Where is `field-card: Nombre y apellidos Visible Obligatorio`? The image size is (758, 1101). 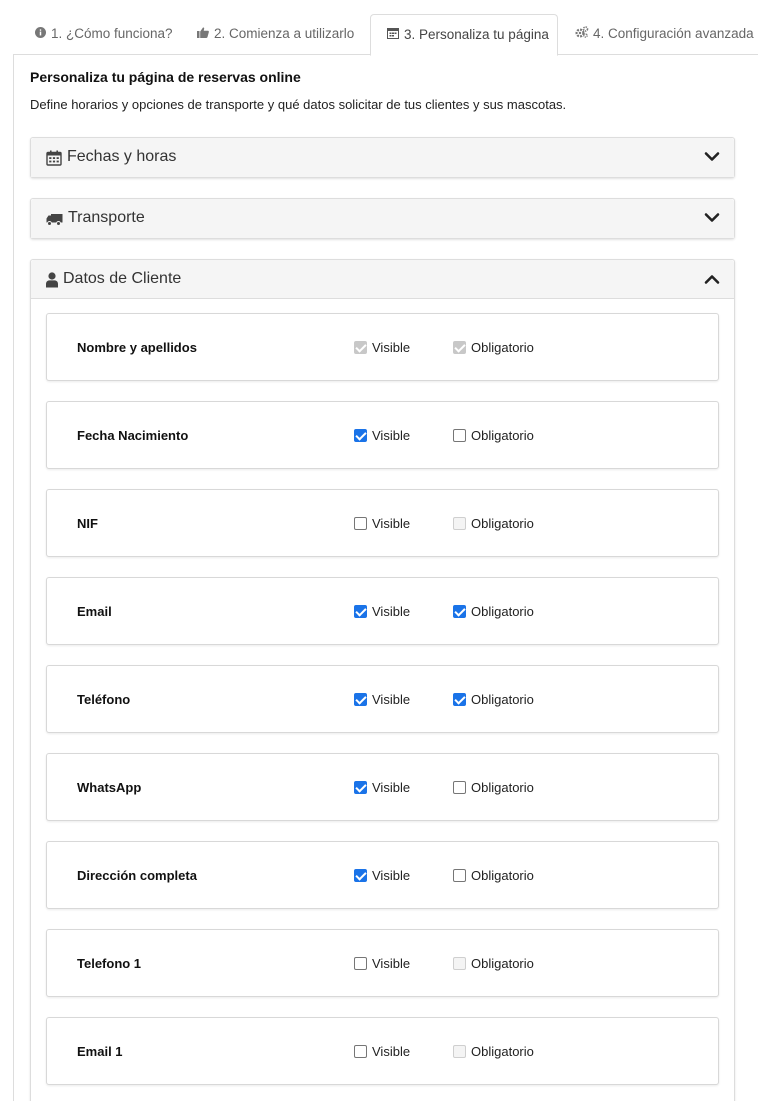
field-card: Nombre y apellidos Visible Obligatorio is located at coordinates (382, 347).